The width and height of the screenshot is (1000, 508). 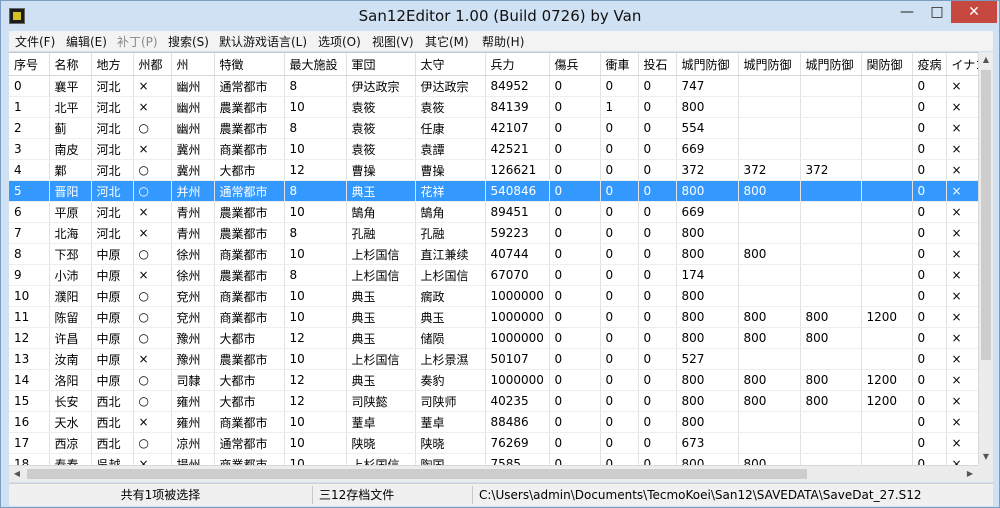 I want to click on table-cell: 北平, so click(x=70, y=107).